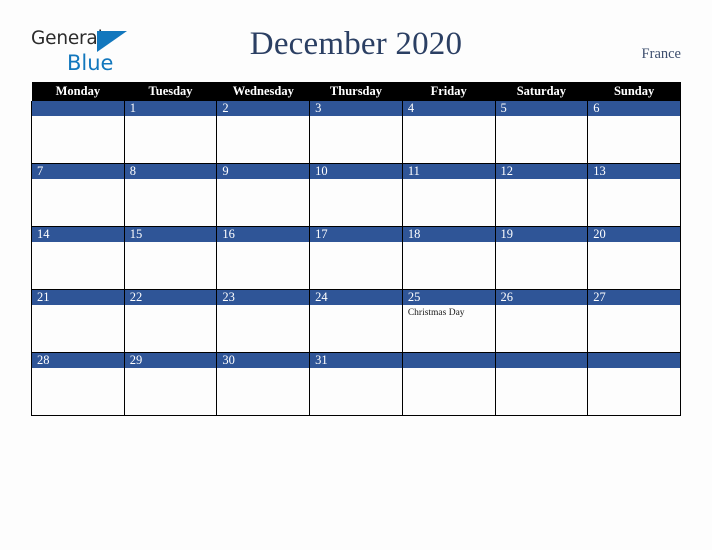 Image resolution: width=712 pixels, height=550 pixels. What do you see at coordinates (356, 108) in the screenshot?
I see `day-number: 3` at bounding box center [356, 108].